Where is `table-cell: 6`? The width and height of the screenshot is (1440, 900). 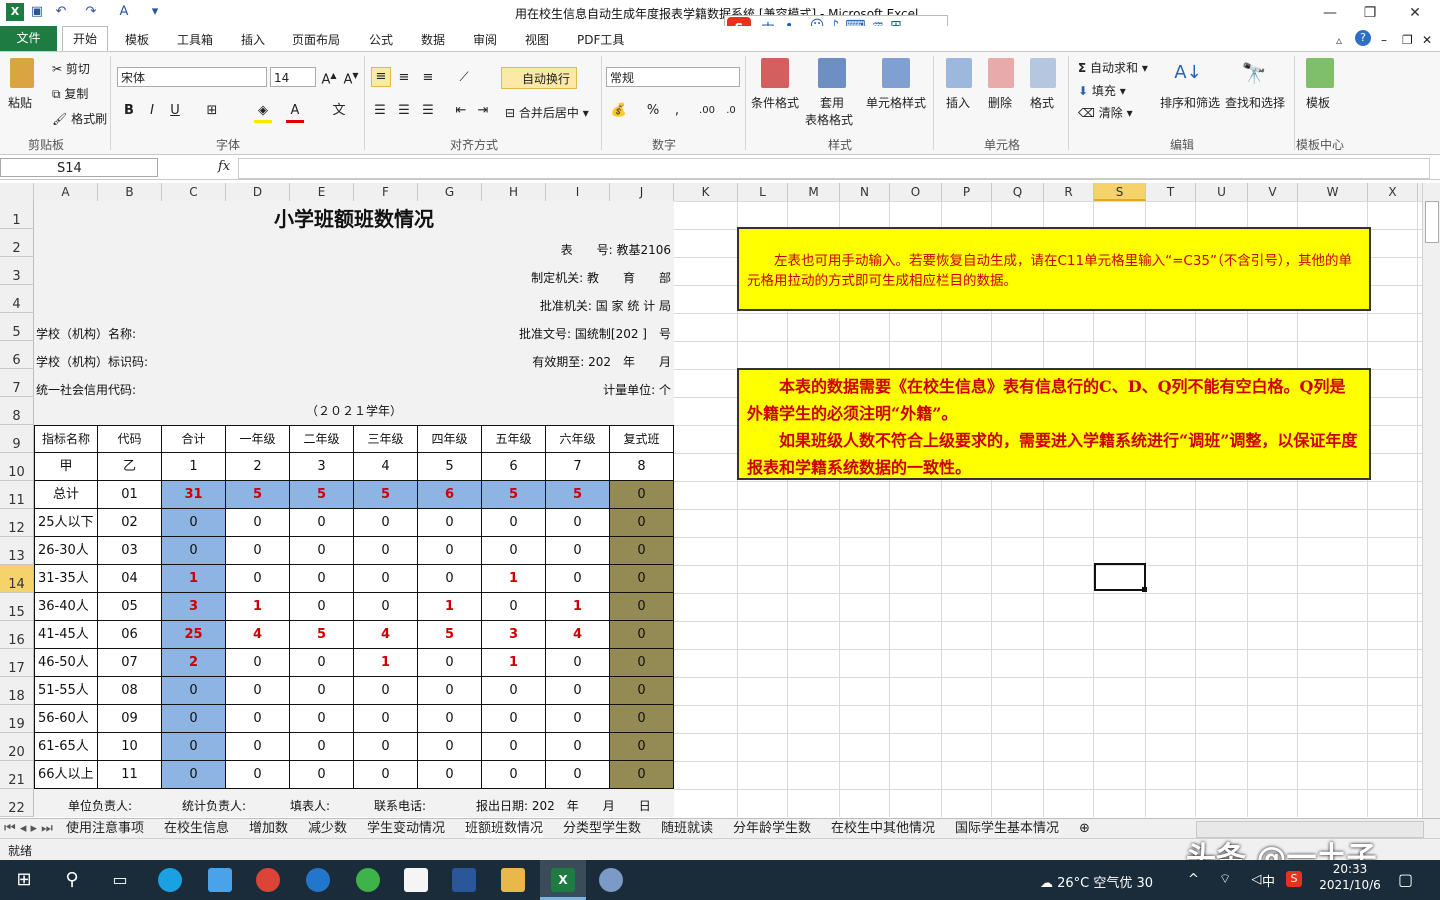 table-cell: 6 is located at coordinates (450, 495).